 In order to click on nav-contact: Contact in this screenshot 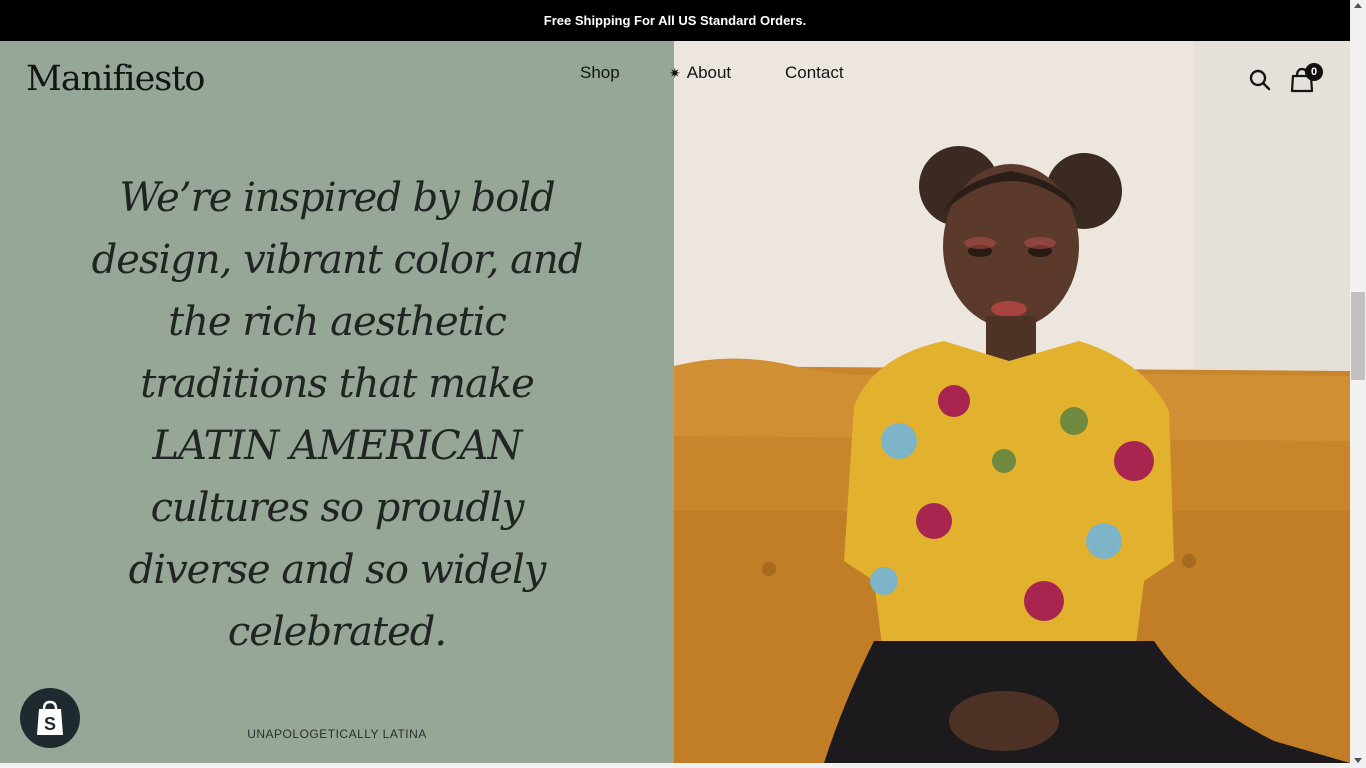, I will do `click(814, 73)`.